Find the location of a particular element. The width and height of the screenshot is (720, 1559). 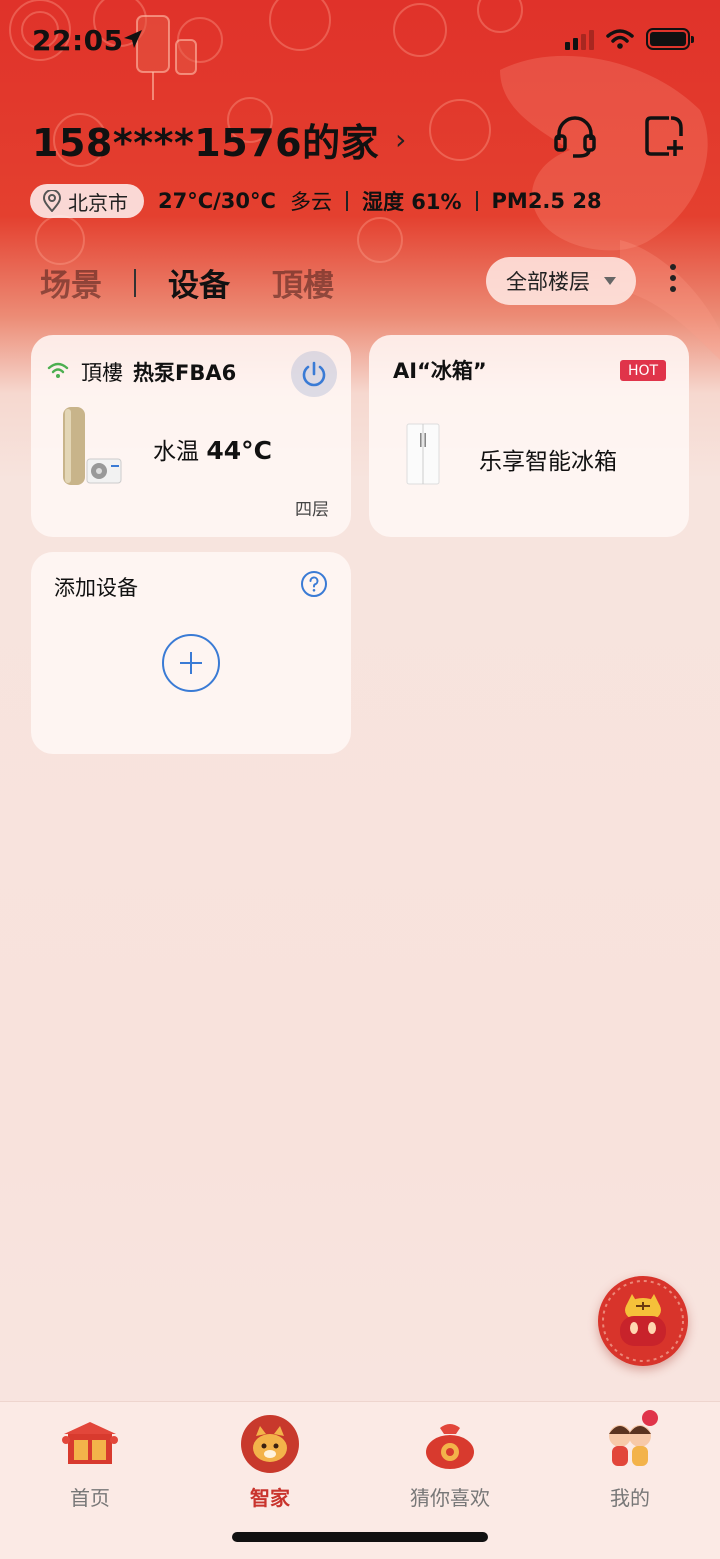

floor-filter-dropdown: 全部楼层 is located at coordinates (561, 281).